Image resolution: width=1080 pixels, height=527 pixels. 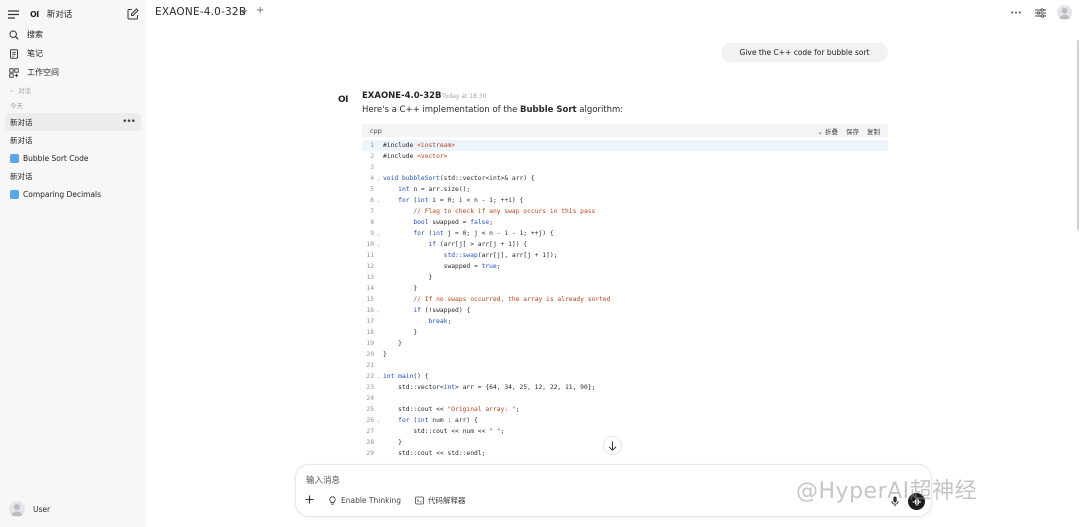 What do you see at coordinates (14, 73) in the screenshot?
I see `workspace-icon` at bounding box center [14, 73].